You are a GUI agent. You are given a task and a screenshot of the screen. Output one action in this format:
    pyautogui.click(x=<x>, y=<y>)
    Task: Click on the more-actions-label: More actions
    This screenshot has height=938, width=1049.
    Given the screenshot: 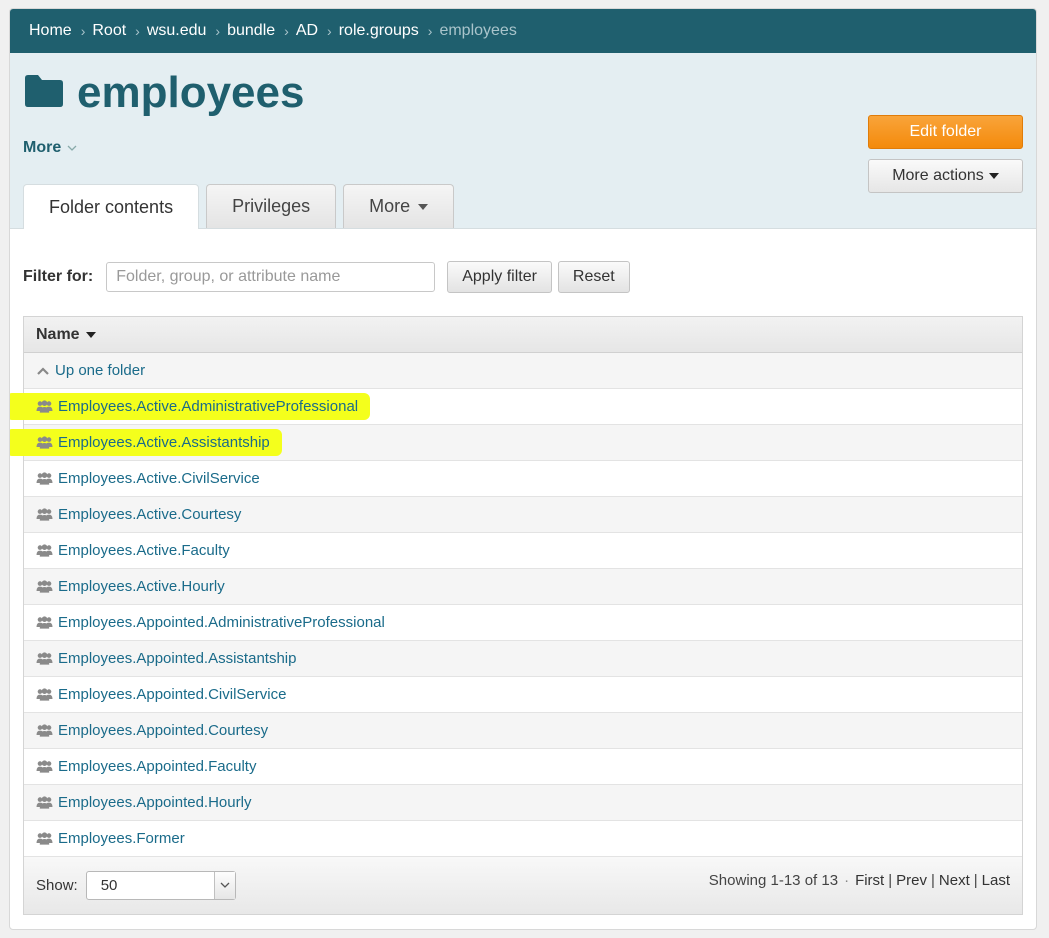 What is the action you would take?
    pyautogui.click(x=938, y=175)
    